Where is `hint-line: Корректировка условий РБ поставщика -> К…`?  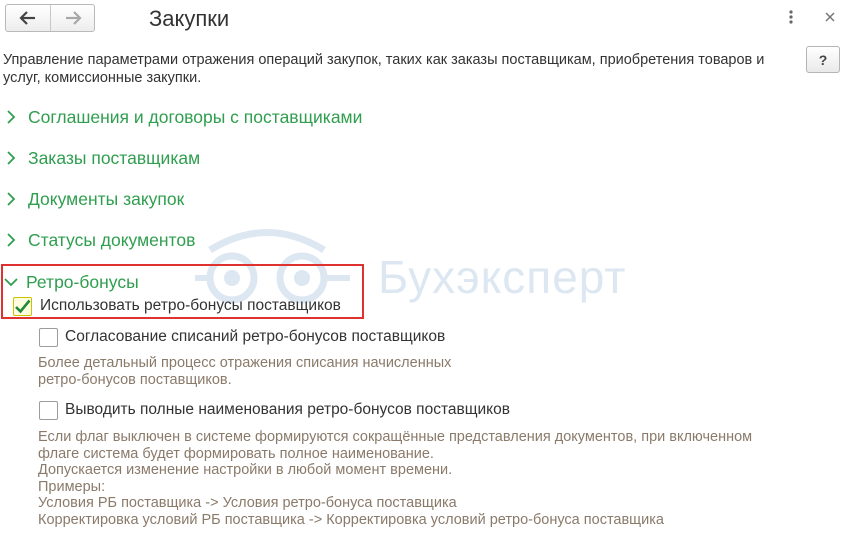 hint-line: Корректировка условий РБ поставщика -> К… is located at coordinates (351, 519).